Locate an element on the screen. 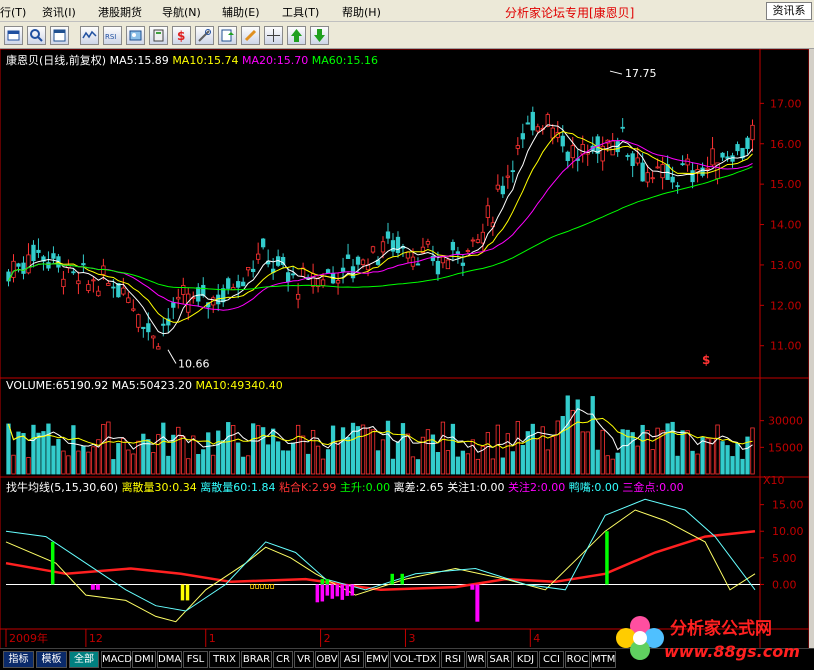 This screenshot has width=814, height=670. arrow-up-icon is located at coordinates (296, 35).